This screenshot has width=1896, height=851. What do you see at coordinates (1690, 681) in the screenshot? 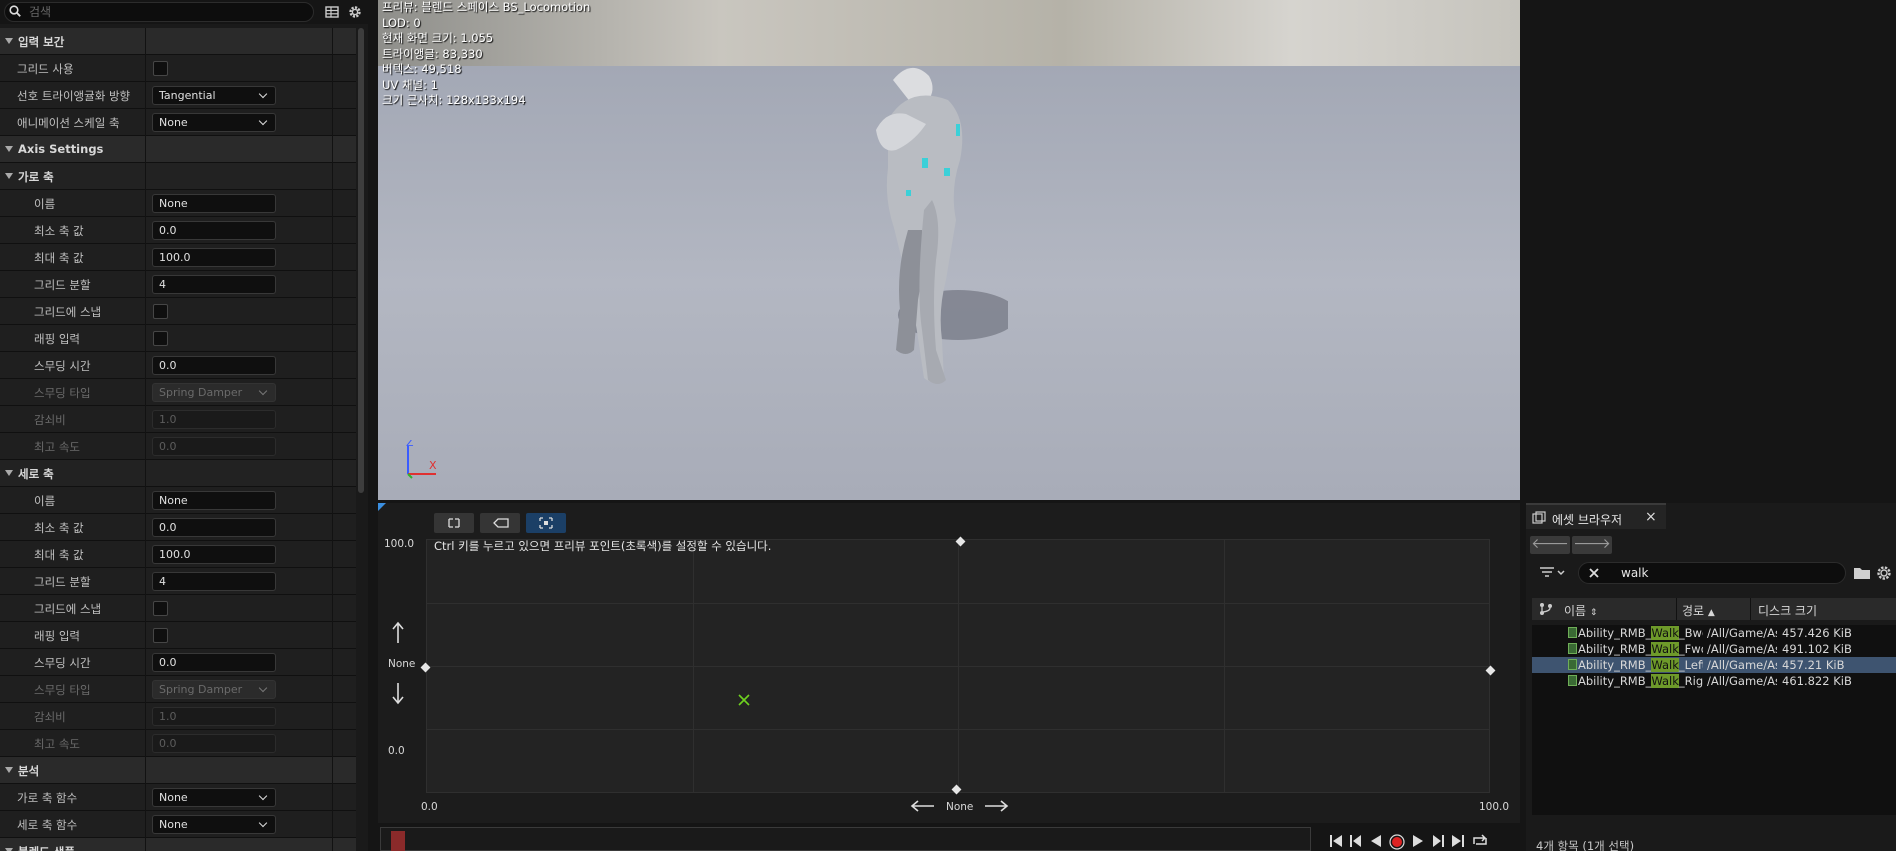
I see `asset-name-suffix: _Righ` at bounding box center [1690, 681].